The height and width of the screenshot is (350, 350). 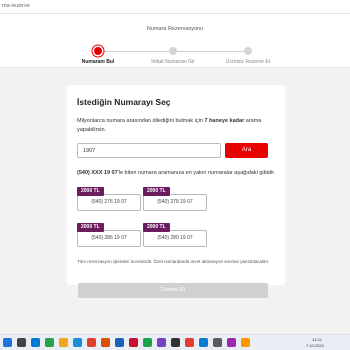 What do you see at coordinates (175, 7) in the screenshot?
I see `address-bar: ma-rezerve` at bounding box center [175, 7].